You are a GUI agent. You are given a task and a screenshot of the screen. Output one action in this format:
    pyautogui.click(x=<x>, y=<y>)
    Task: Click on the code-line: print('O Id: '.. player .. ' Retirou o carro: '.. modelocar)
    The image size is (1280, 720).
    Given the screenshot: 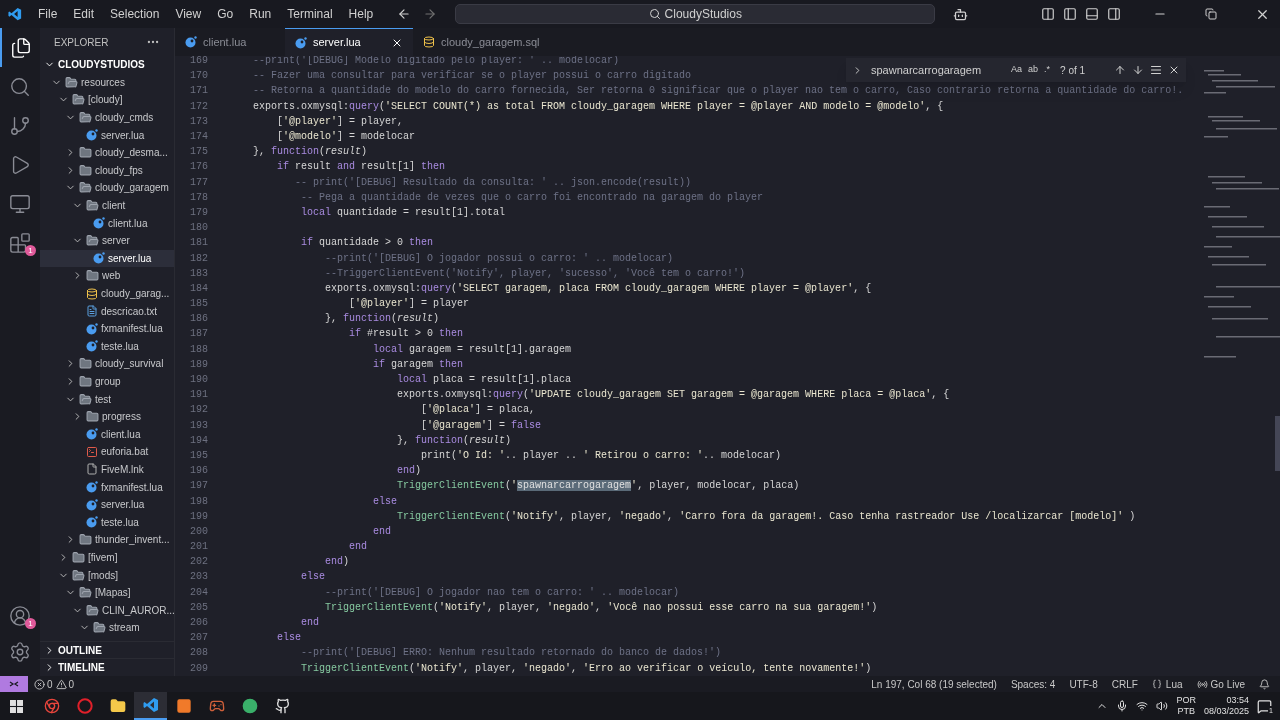 What is the action you would take?
    pyautogui.click(x=601, y=455)
    